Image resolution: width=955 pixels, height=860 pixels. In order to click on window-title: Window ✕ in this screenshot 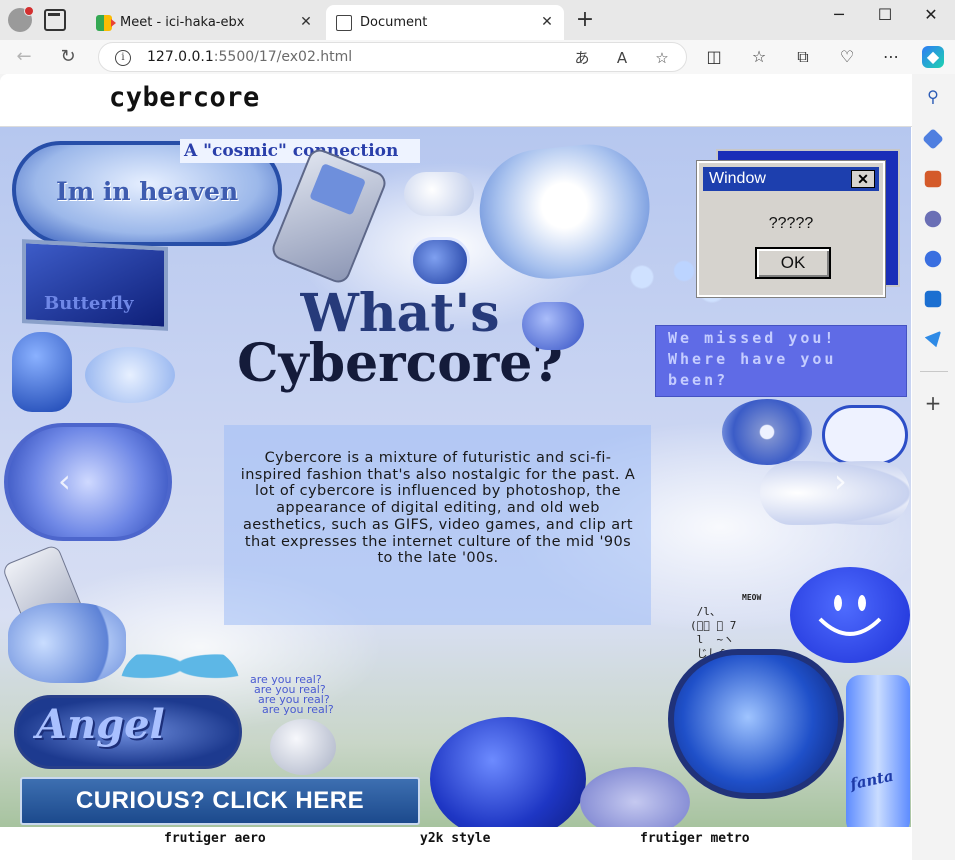, I will do `click(791, 179)`.